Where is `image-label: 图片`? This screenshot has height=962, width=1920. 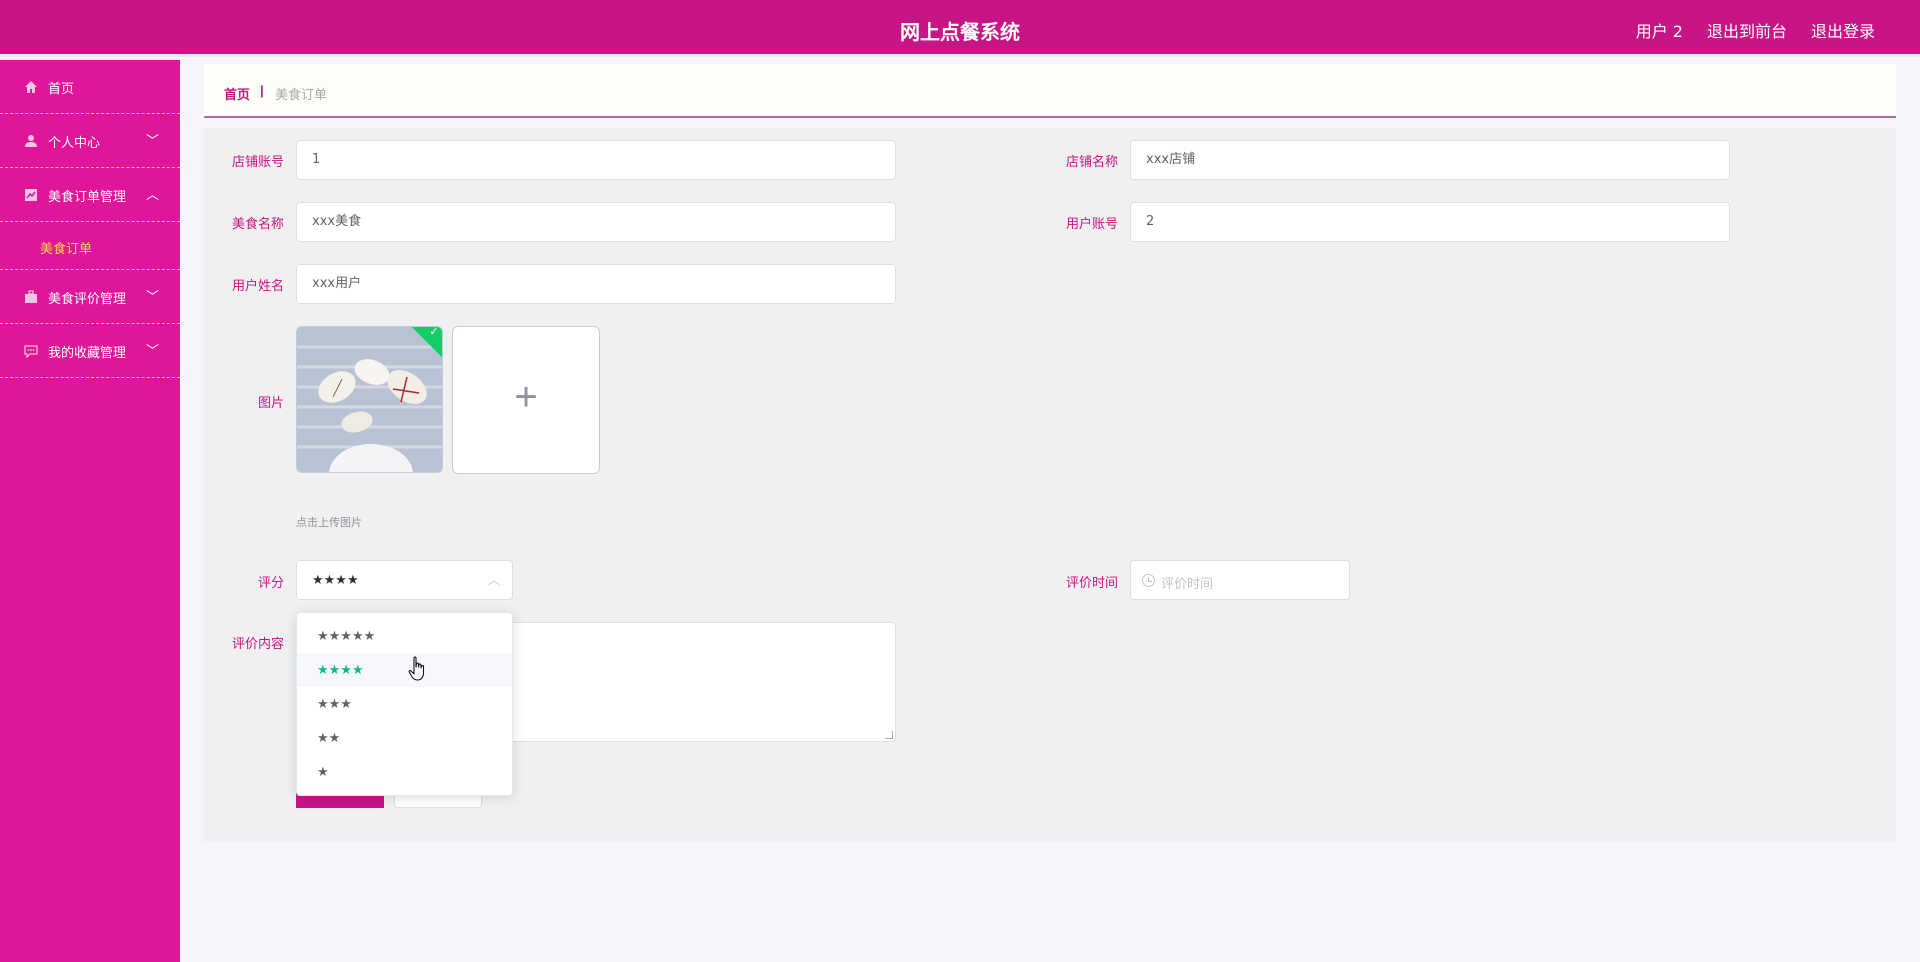 image-label: 图片 is located at coordinates (270, 403).